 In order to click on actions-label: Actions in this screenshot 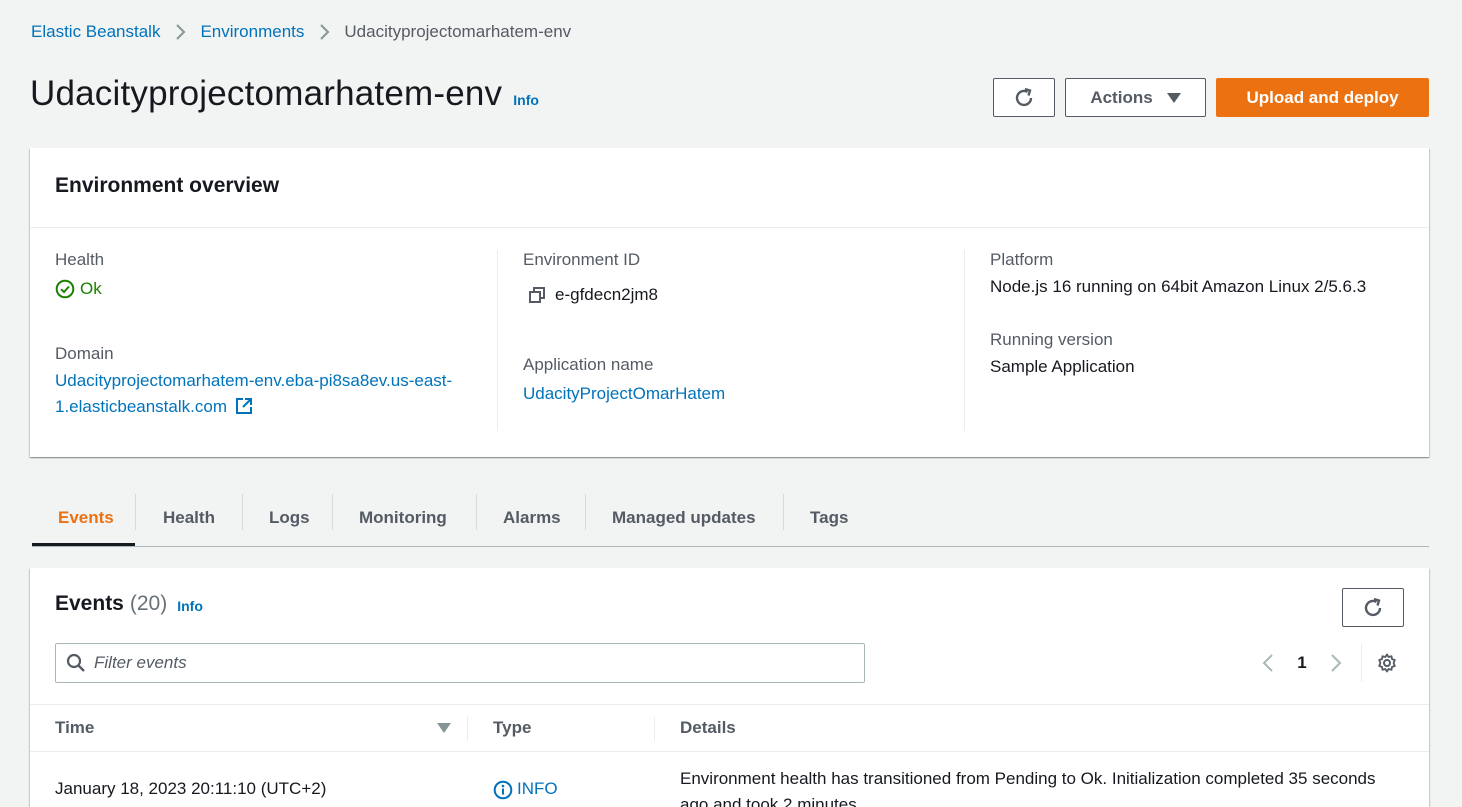, I will do `click(1121, 97)`.